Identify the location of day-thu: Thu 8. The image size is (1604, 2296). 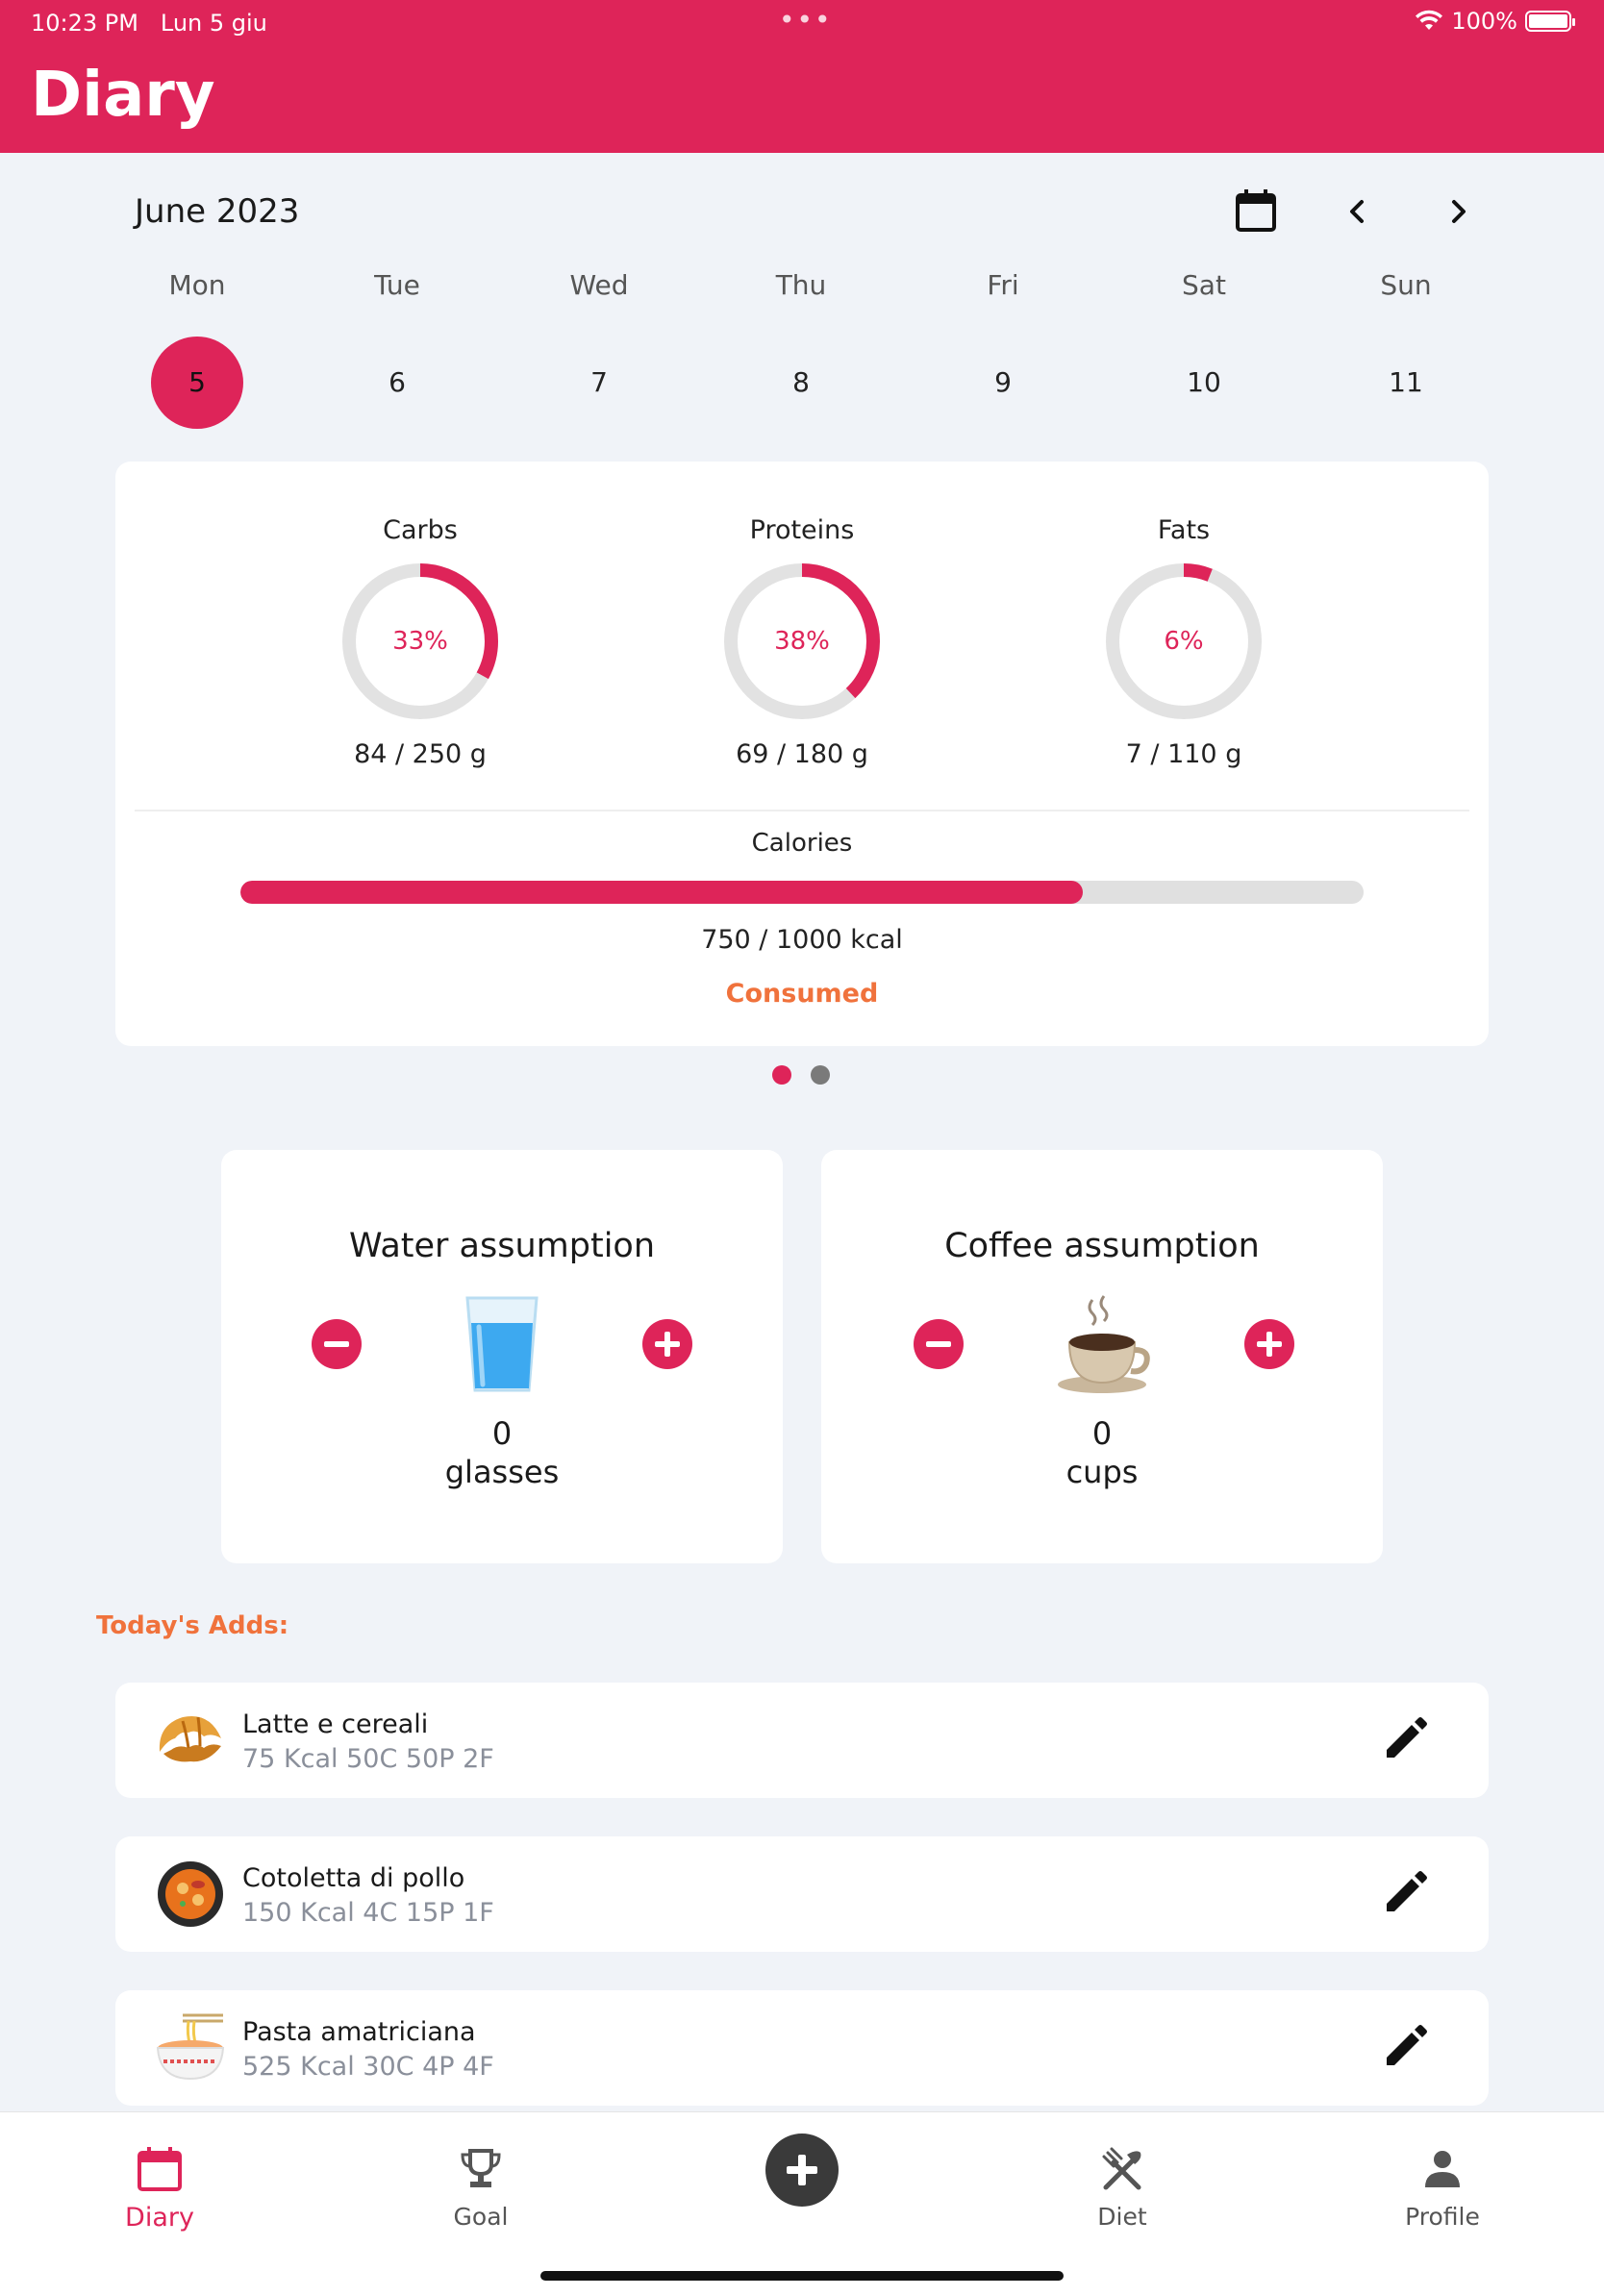
(801, 349).